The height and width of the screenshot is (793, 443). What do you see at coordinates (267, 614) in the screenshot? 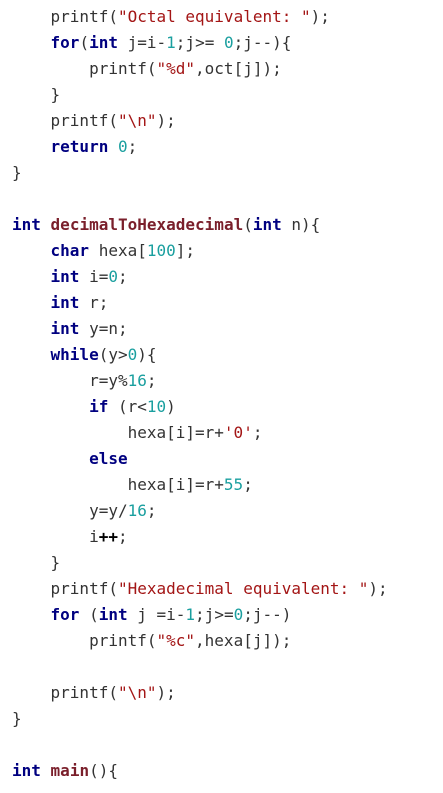
I see `code-token: ;j--)` at bounding box center [267, 614].